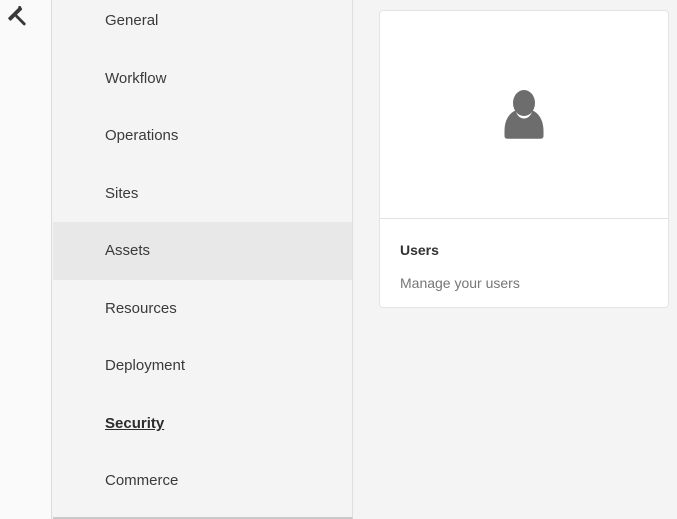 This screenshot has width=677, height=519. I want to click on menu-item-operations: Operations, so click(202, 136).